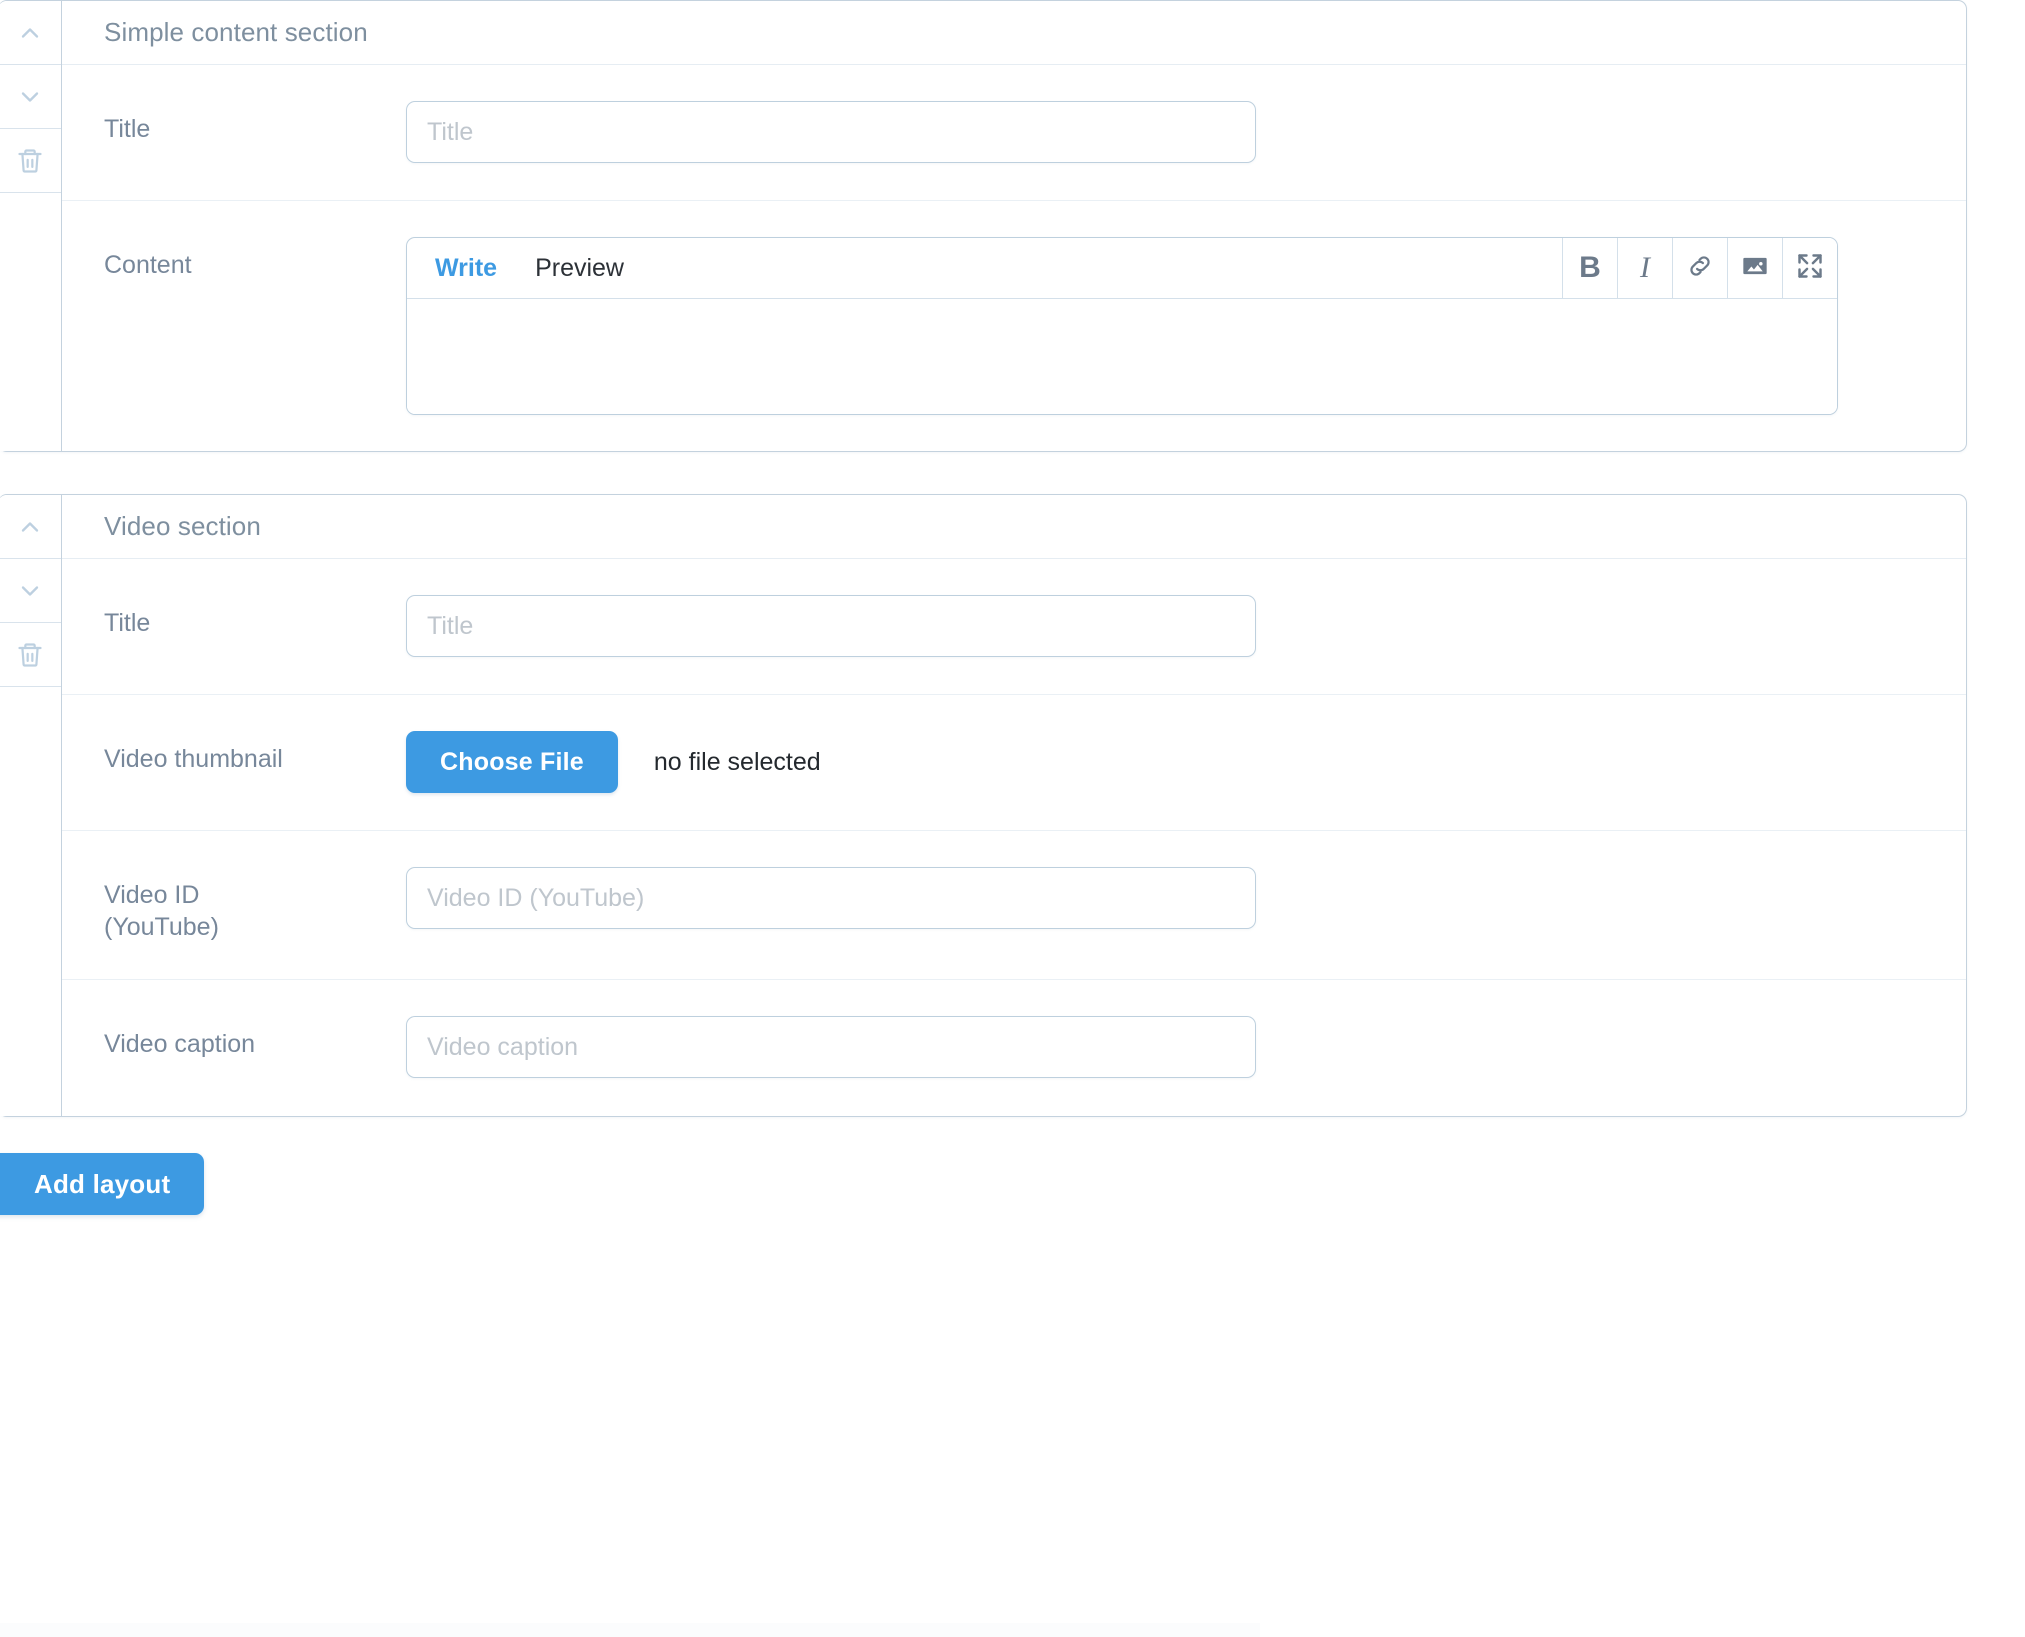  Describe the element at coordinates (1014, 33) in the screenshot. I see `section-header: Simple content section` at that location.